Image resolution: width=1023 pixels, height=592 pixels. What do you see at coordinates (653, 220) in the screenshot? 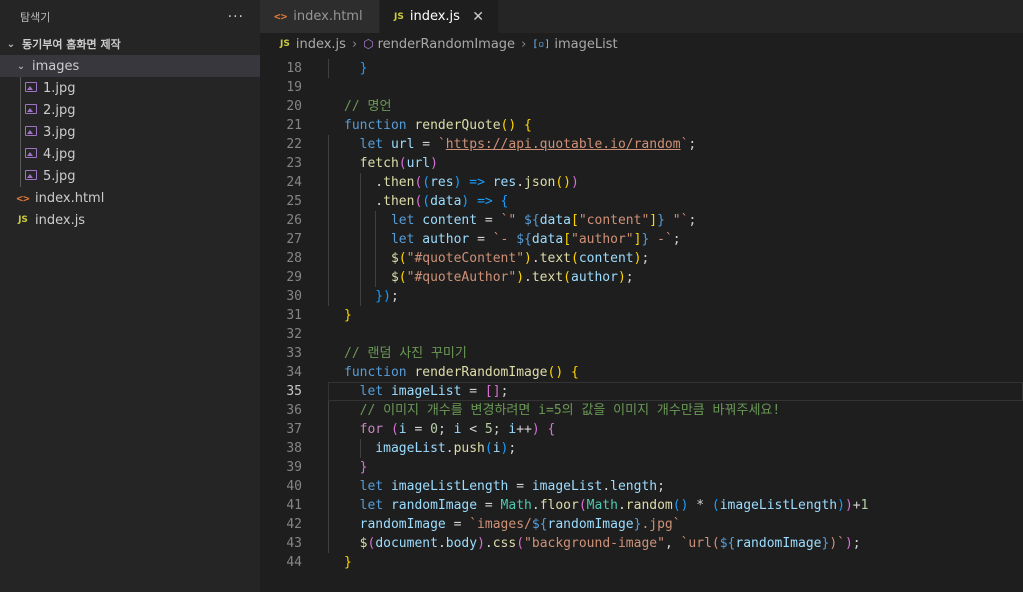
I see `code-token: ]` at bounding box center [653, 220].